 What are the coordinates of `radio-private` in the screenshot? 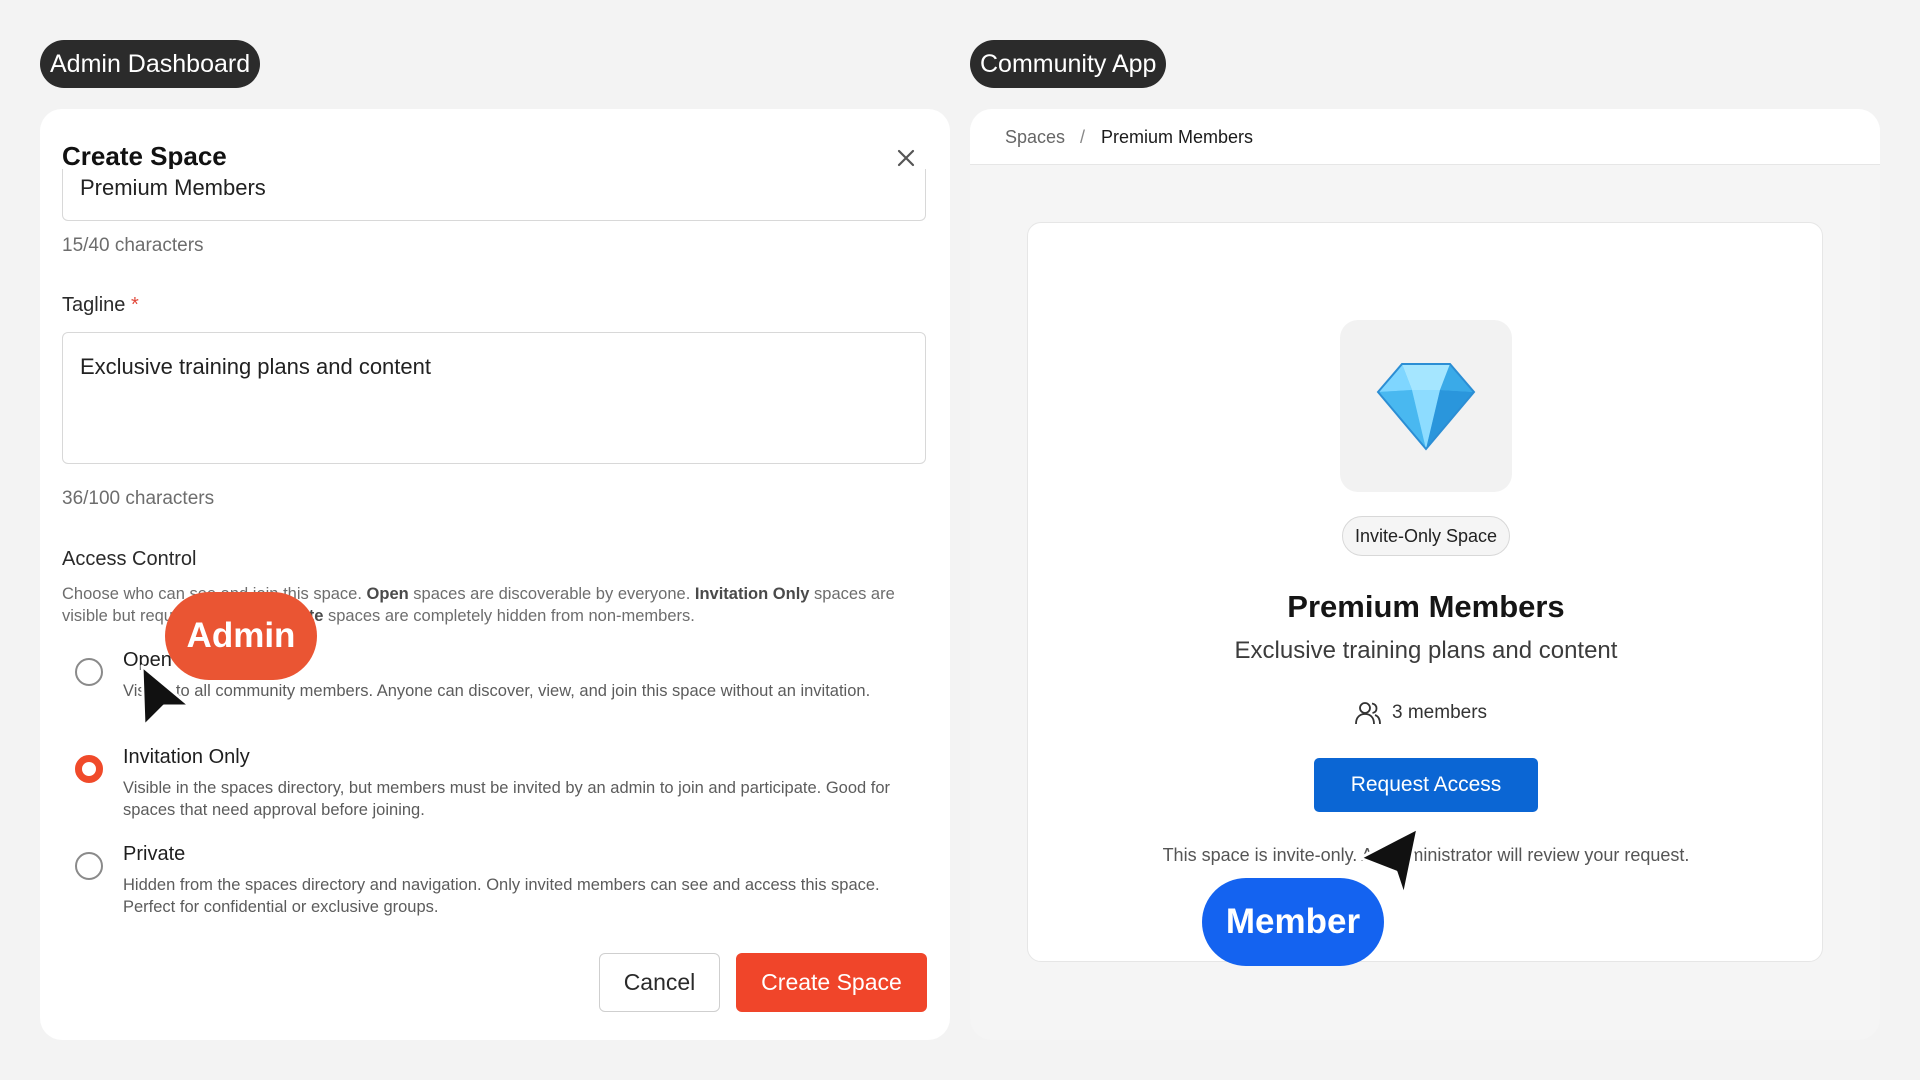 It's located at (89, 866).